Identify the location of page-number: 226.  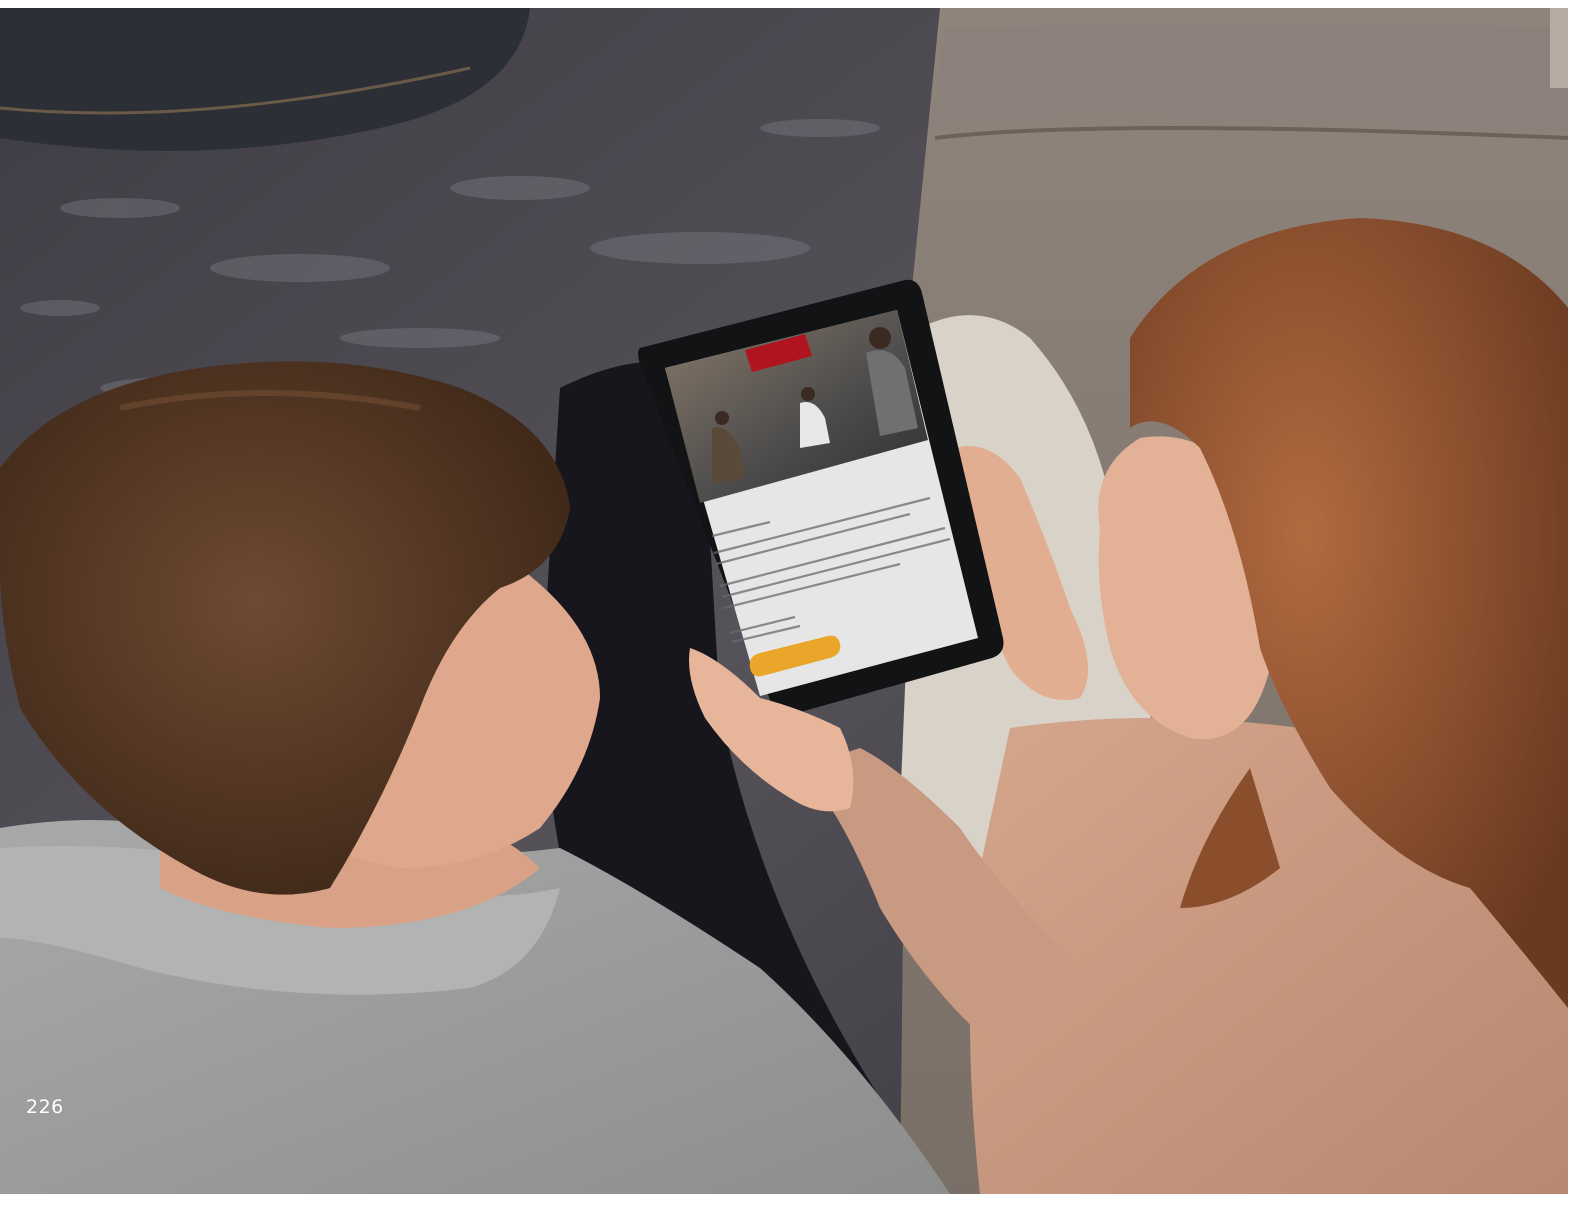
(45, 1107).